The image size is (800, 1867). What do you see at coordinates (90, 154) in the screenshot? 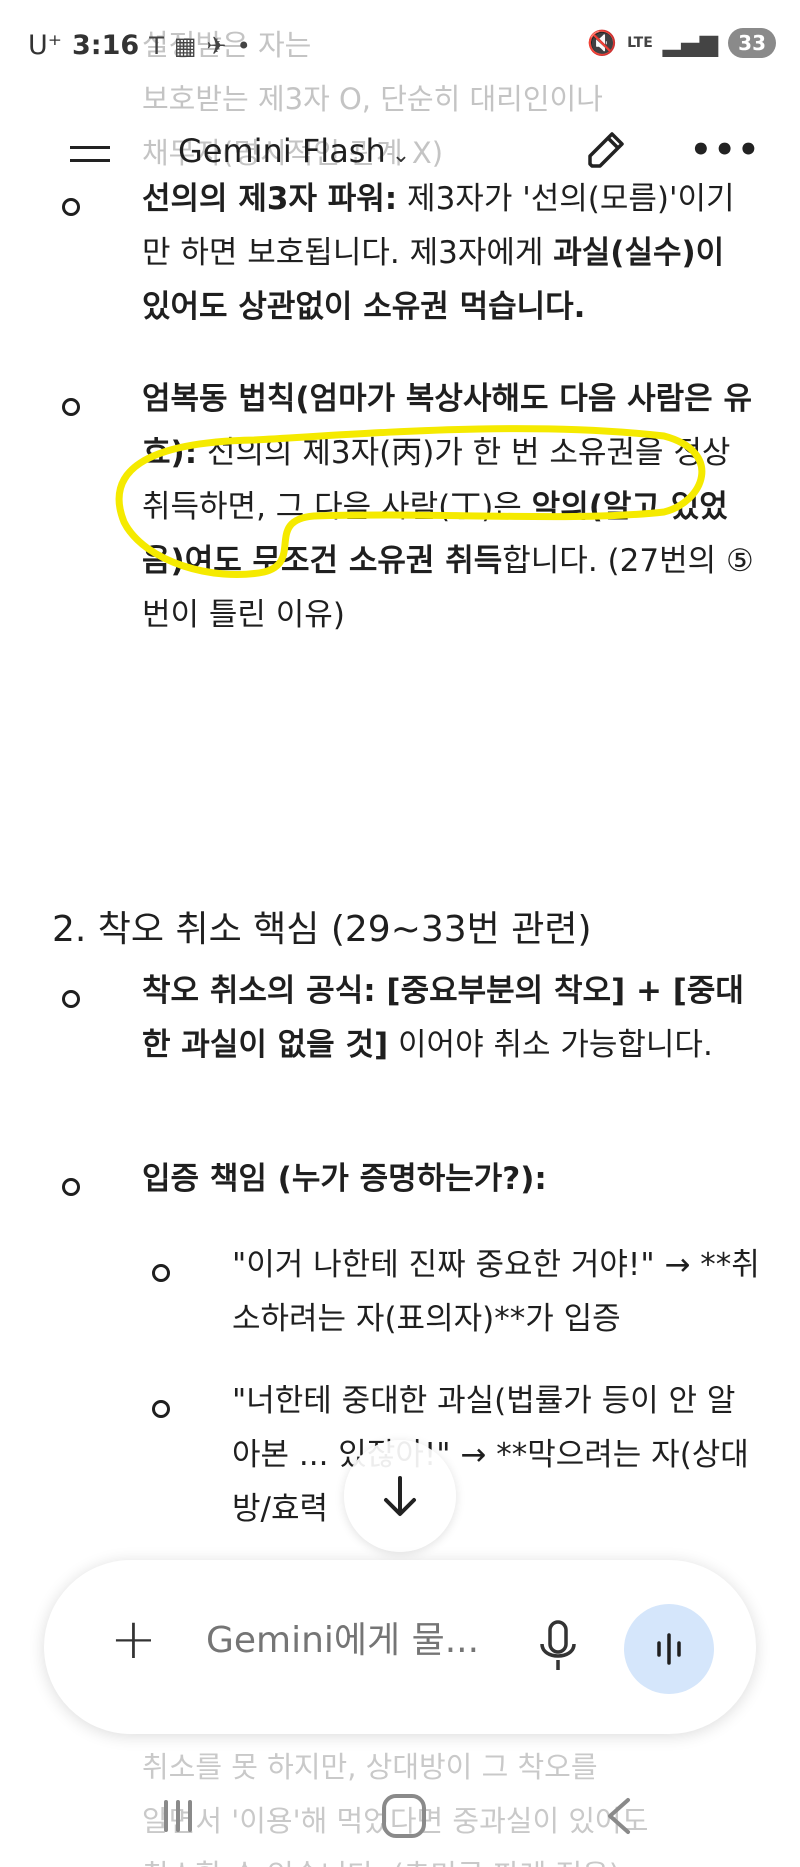
I see `hamburger-icon` at bounding box center [90, 154].